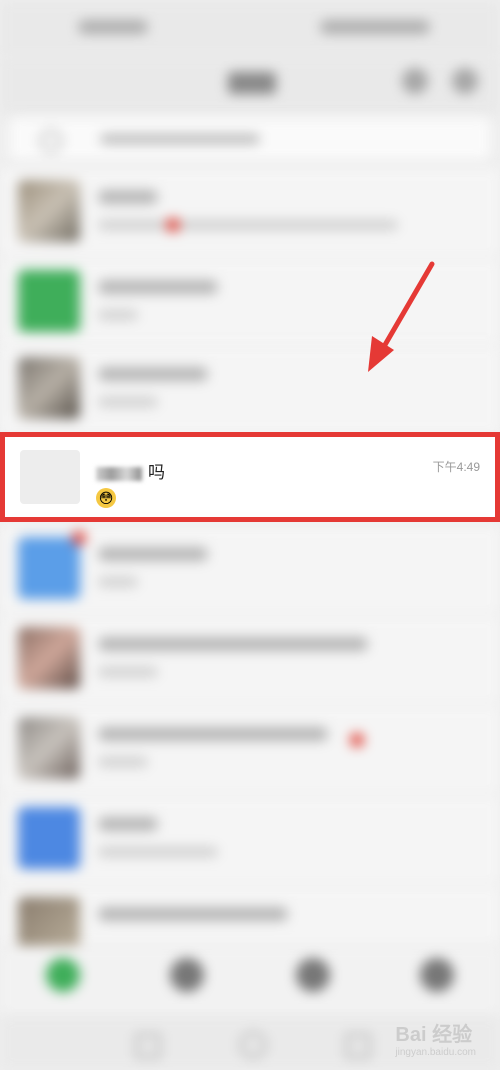 The image size is (500, 1070). What do you see at coordinates (401, 316) in the screenshot?
I see `arrow-annotation-icon` at bounding box center [401, 316].